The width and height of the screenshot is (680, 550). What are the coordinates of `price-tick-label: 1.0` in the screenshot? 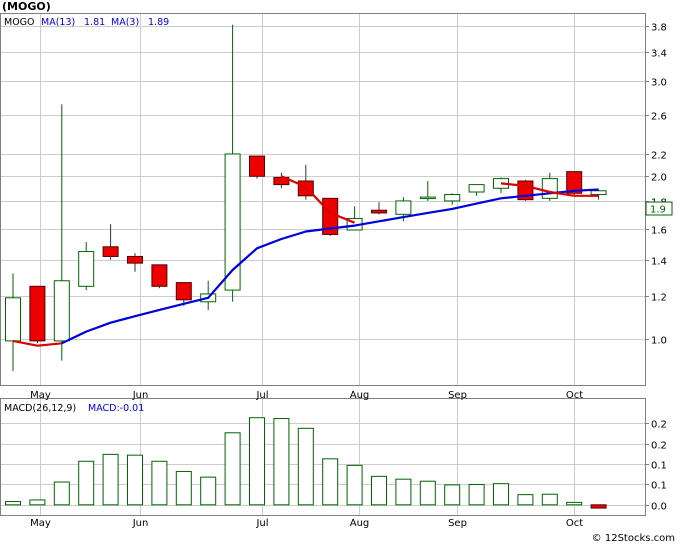 It's located at (659, 341).